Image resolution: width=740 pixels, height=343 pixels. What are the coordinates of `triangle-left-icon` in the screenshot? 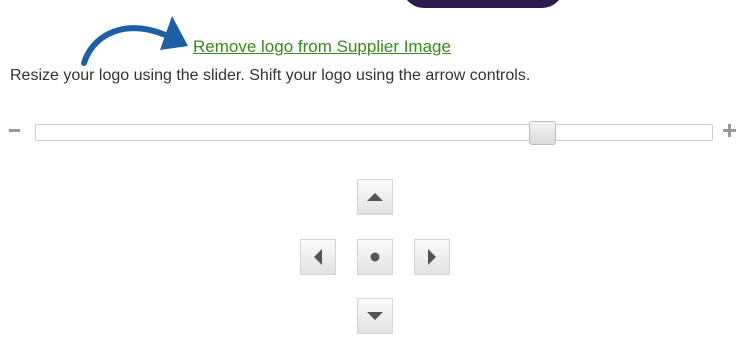 It's located at (318, 257).